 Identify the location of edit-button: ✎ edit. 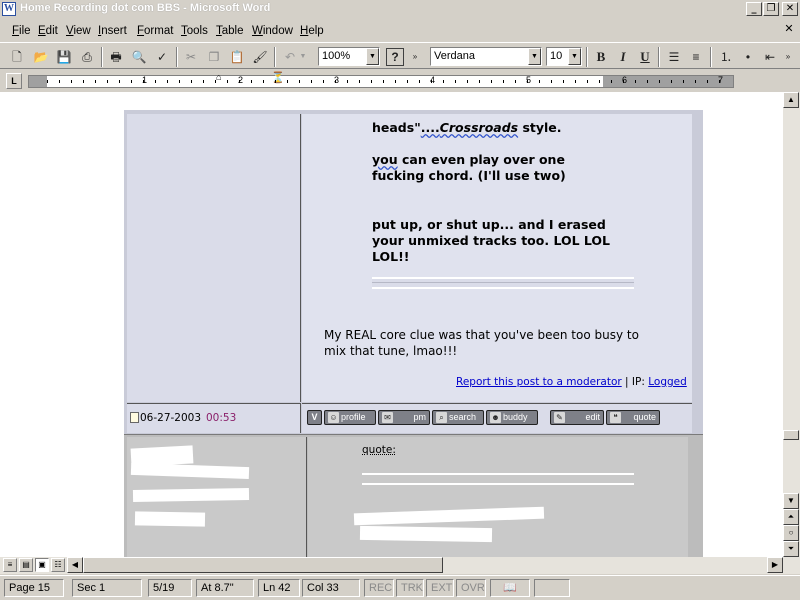
(577, 417).